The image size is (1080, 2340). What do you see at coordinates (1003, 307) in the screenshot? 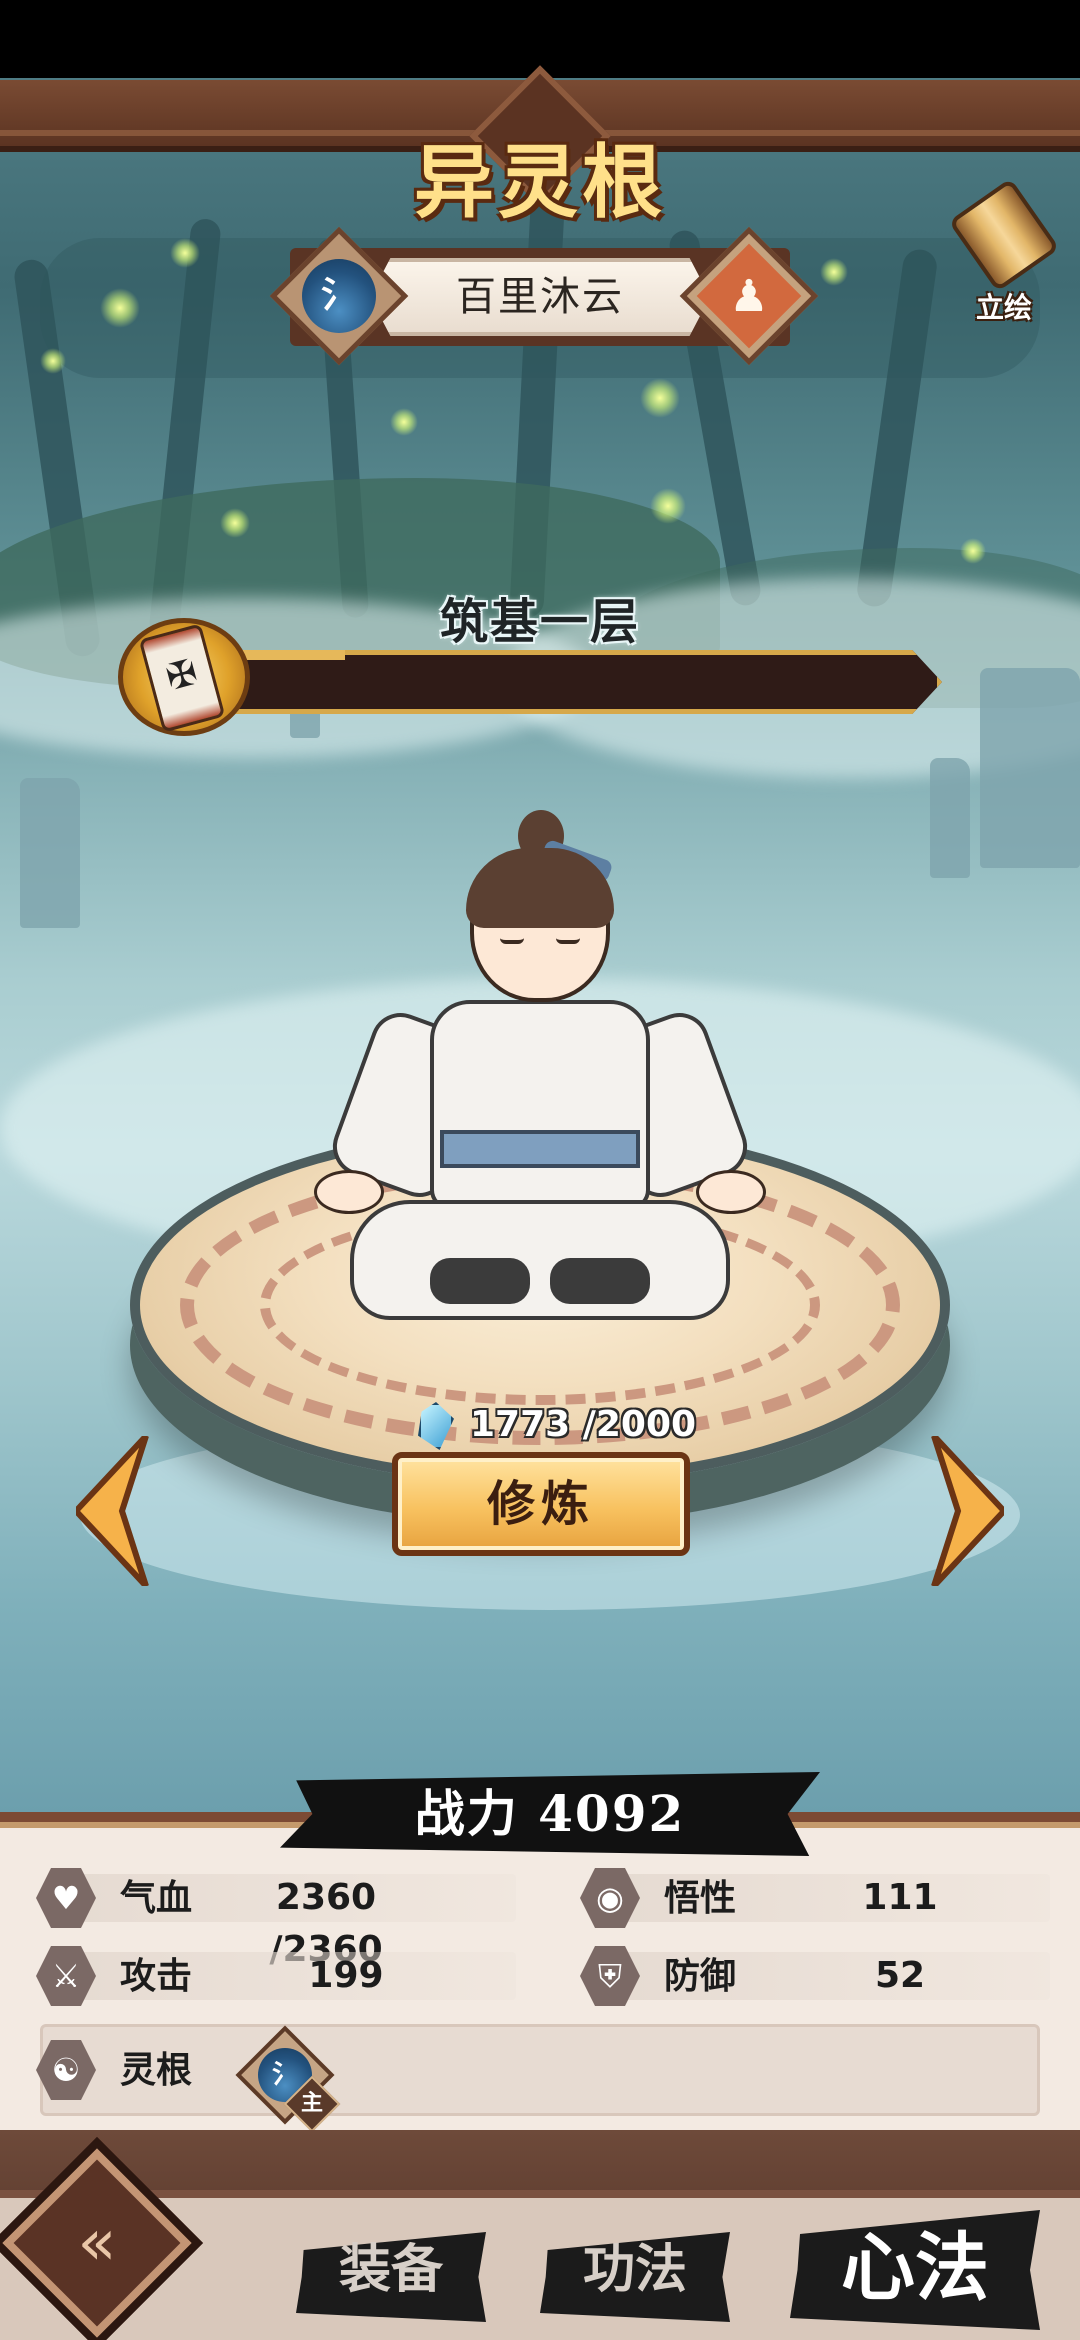
I see `portrait-label: 立绘` at bounding box center [1003, 307].